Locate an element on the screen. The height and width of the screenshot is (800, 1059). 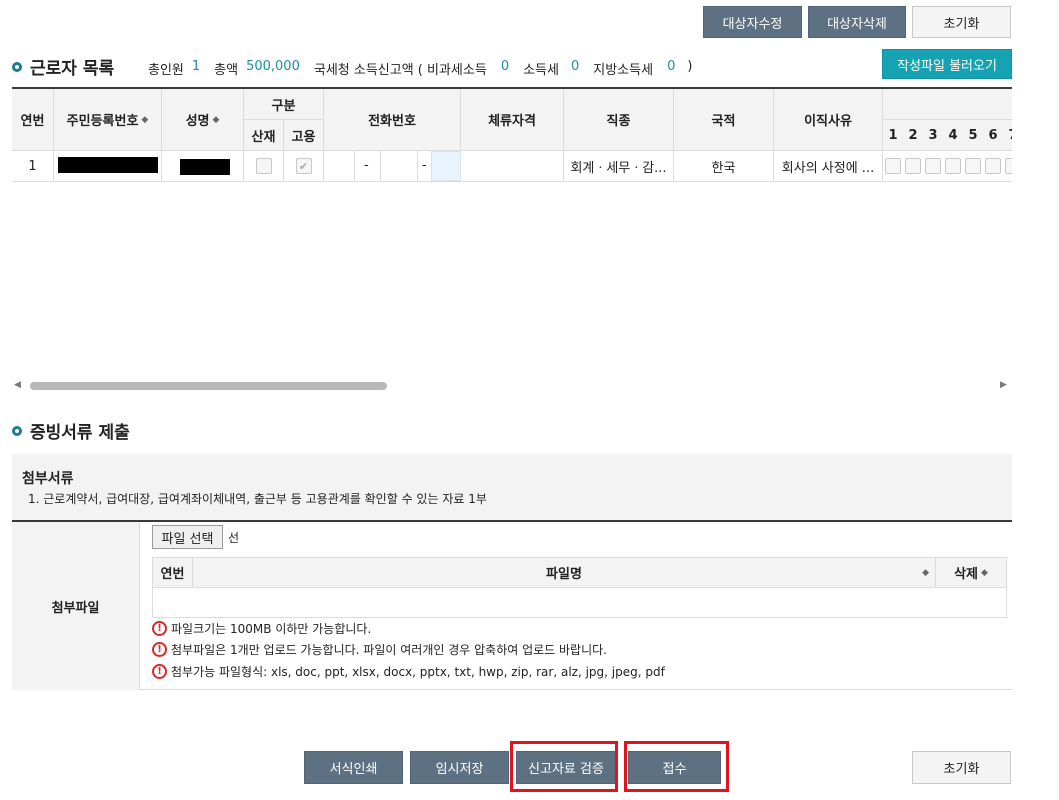
row-no: 1 is located at coordinates (33, 166).